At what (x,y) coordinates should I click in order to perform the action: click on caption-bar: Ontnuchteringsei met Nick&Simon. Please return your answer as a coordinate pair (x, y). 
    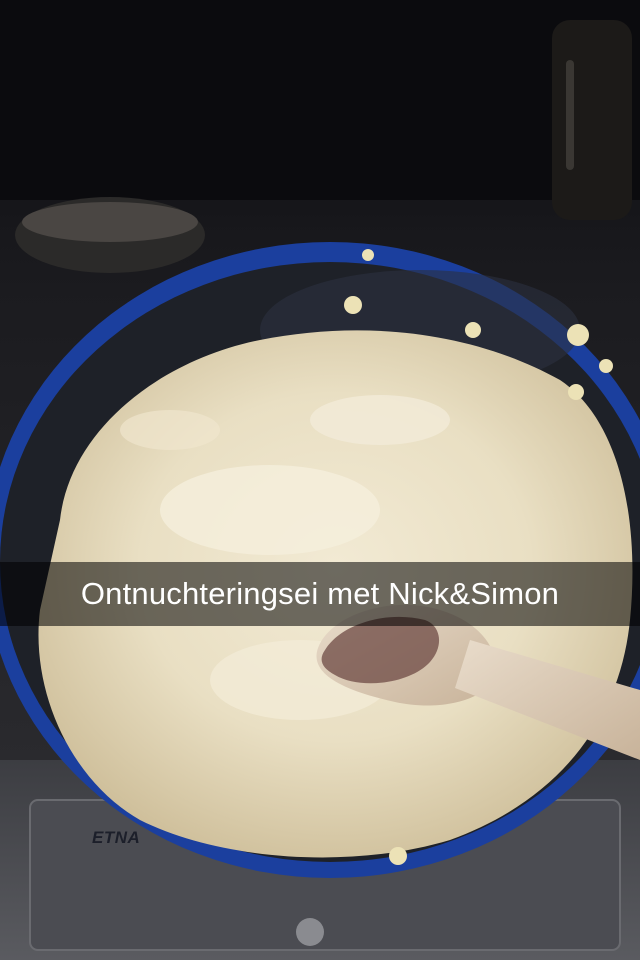
    Looking at the image, I should click on (320, 594).